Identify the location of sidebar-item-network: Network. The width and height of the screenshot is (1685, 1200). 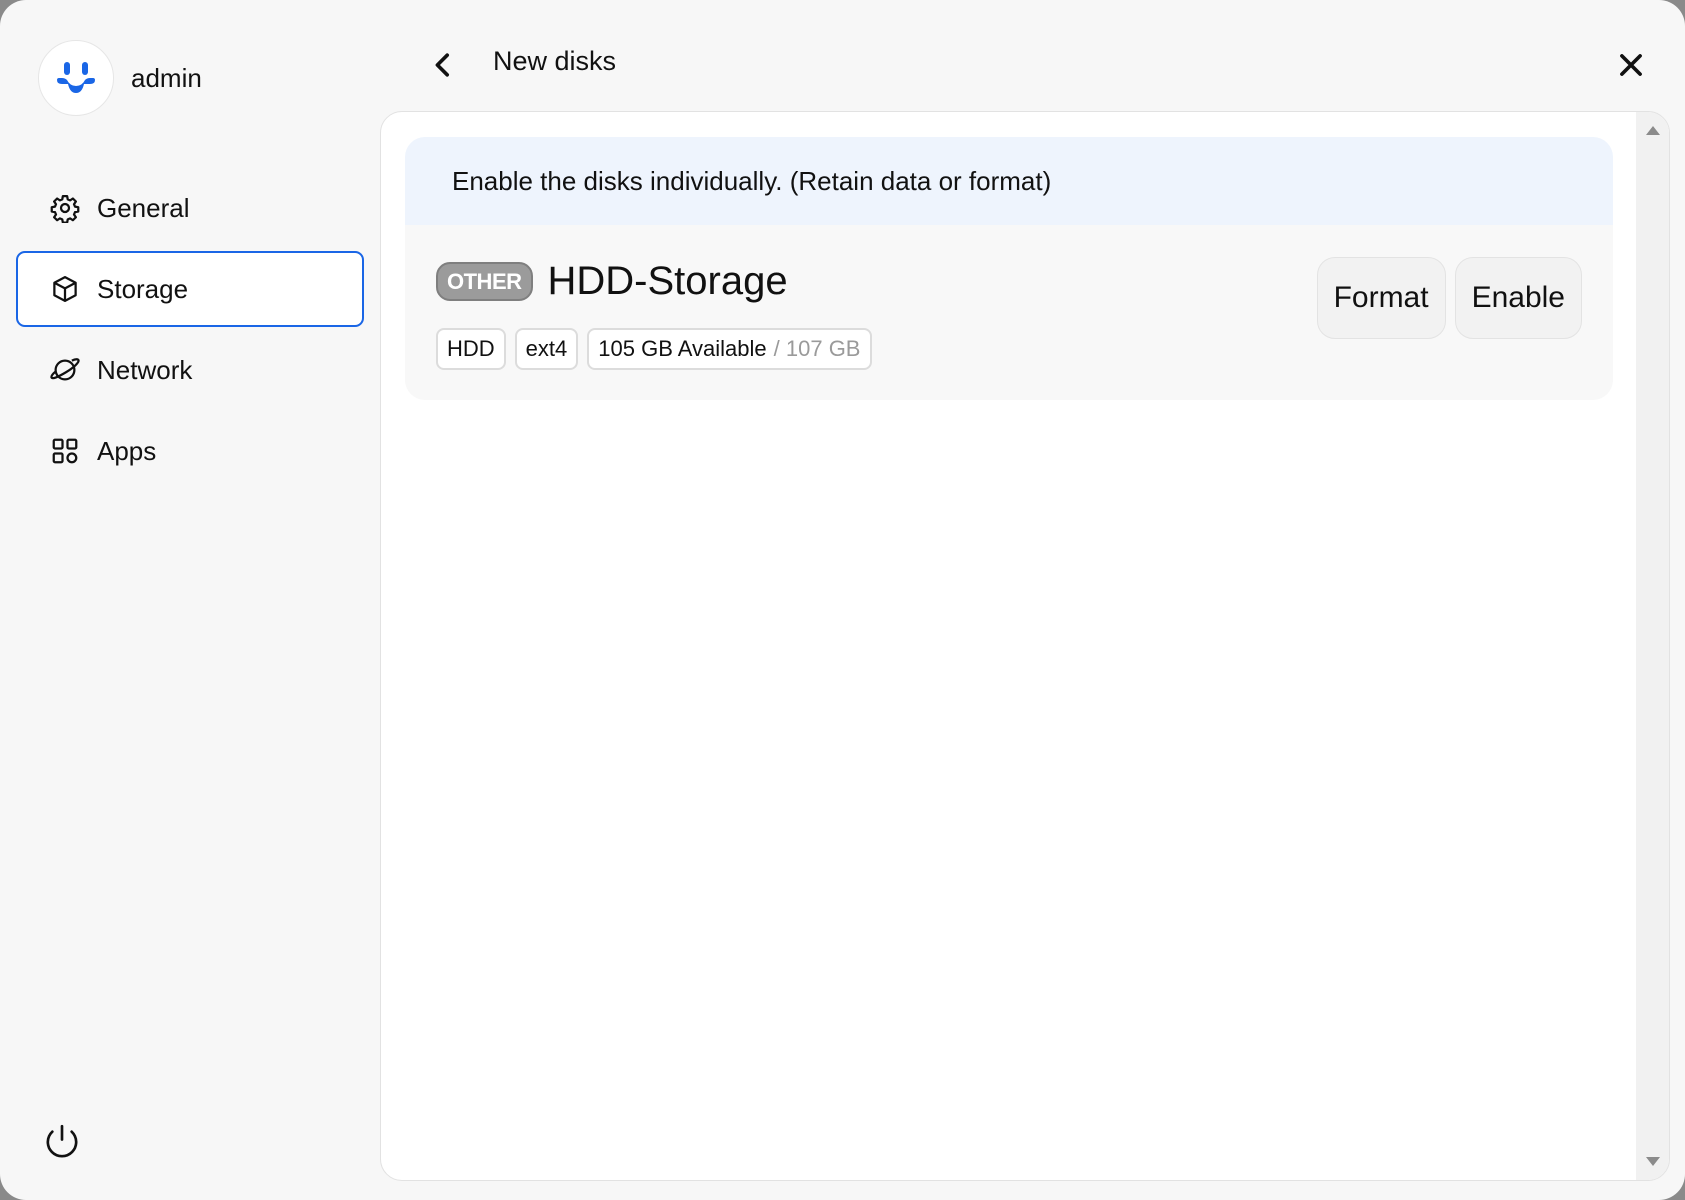
(190, 370).